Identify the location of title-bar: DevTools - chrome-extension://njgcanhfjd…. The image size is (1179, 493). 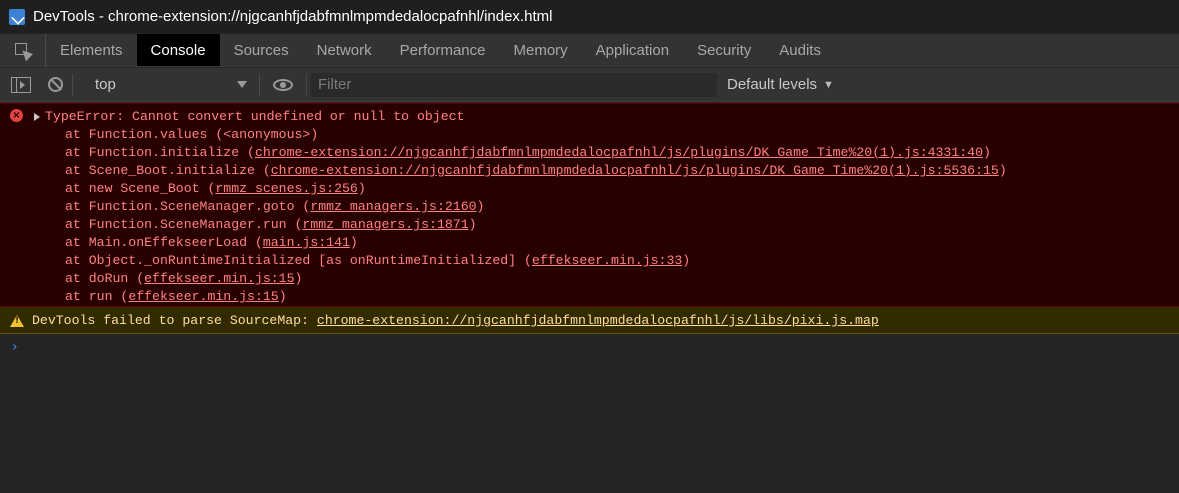
(589, 16).